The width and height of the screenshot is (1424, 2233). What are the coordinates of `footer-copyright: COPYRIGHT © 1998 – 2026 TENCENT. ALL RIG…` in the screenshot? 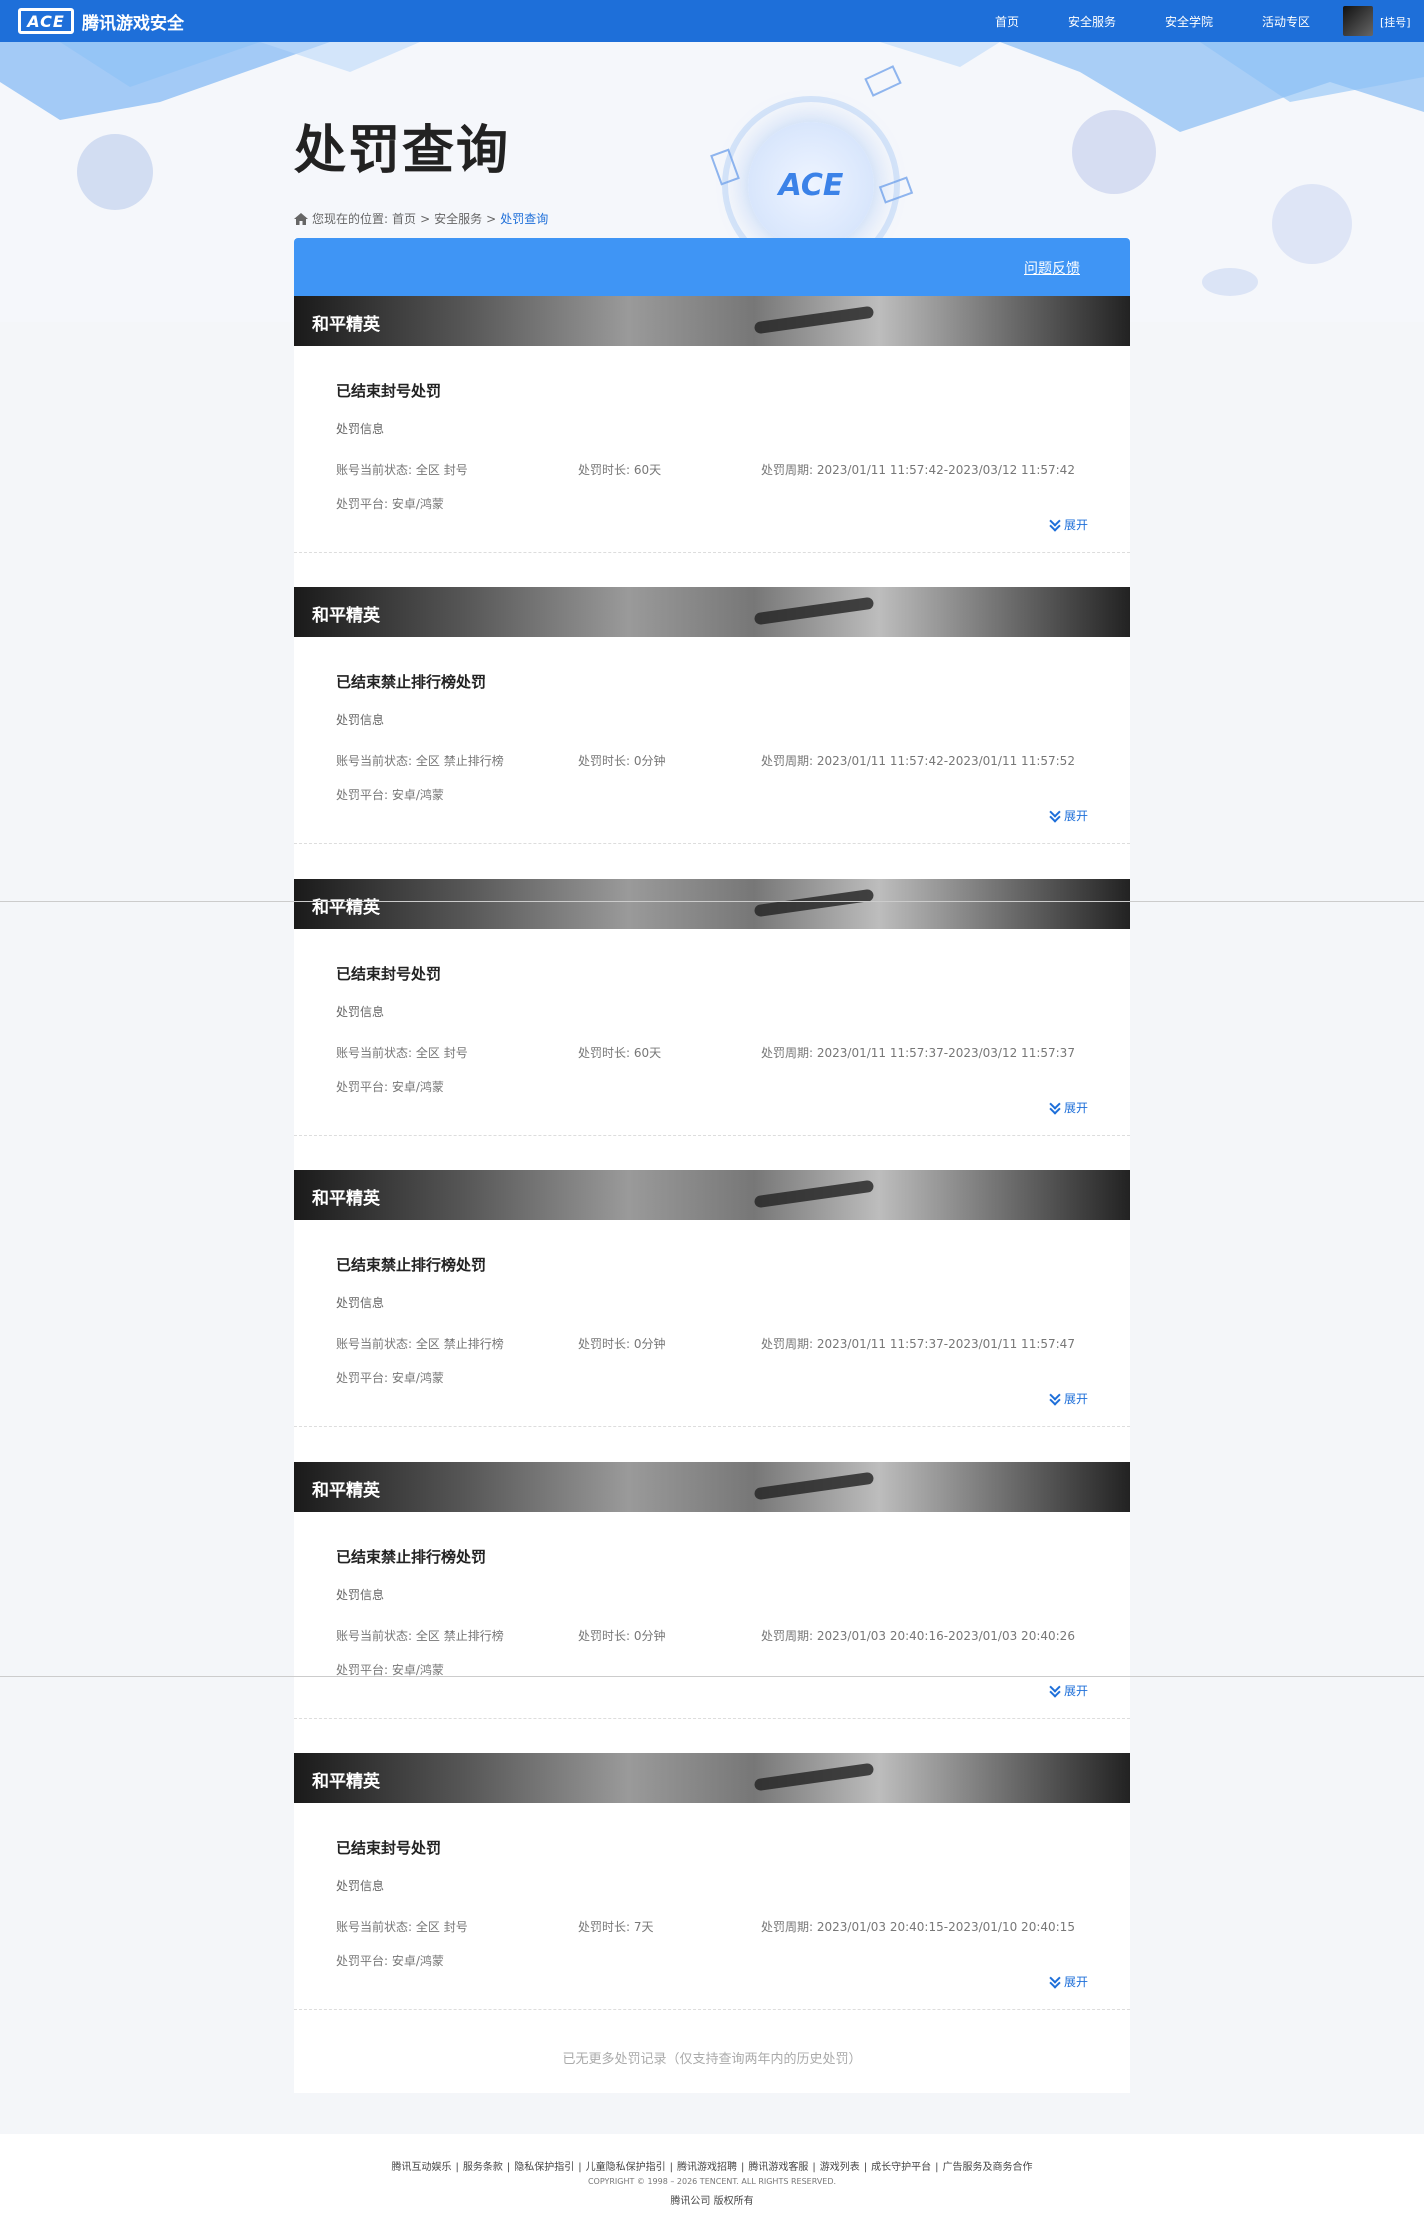 It's located at (712, 2181).